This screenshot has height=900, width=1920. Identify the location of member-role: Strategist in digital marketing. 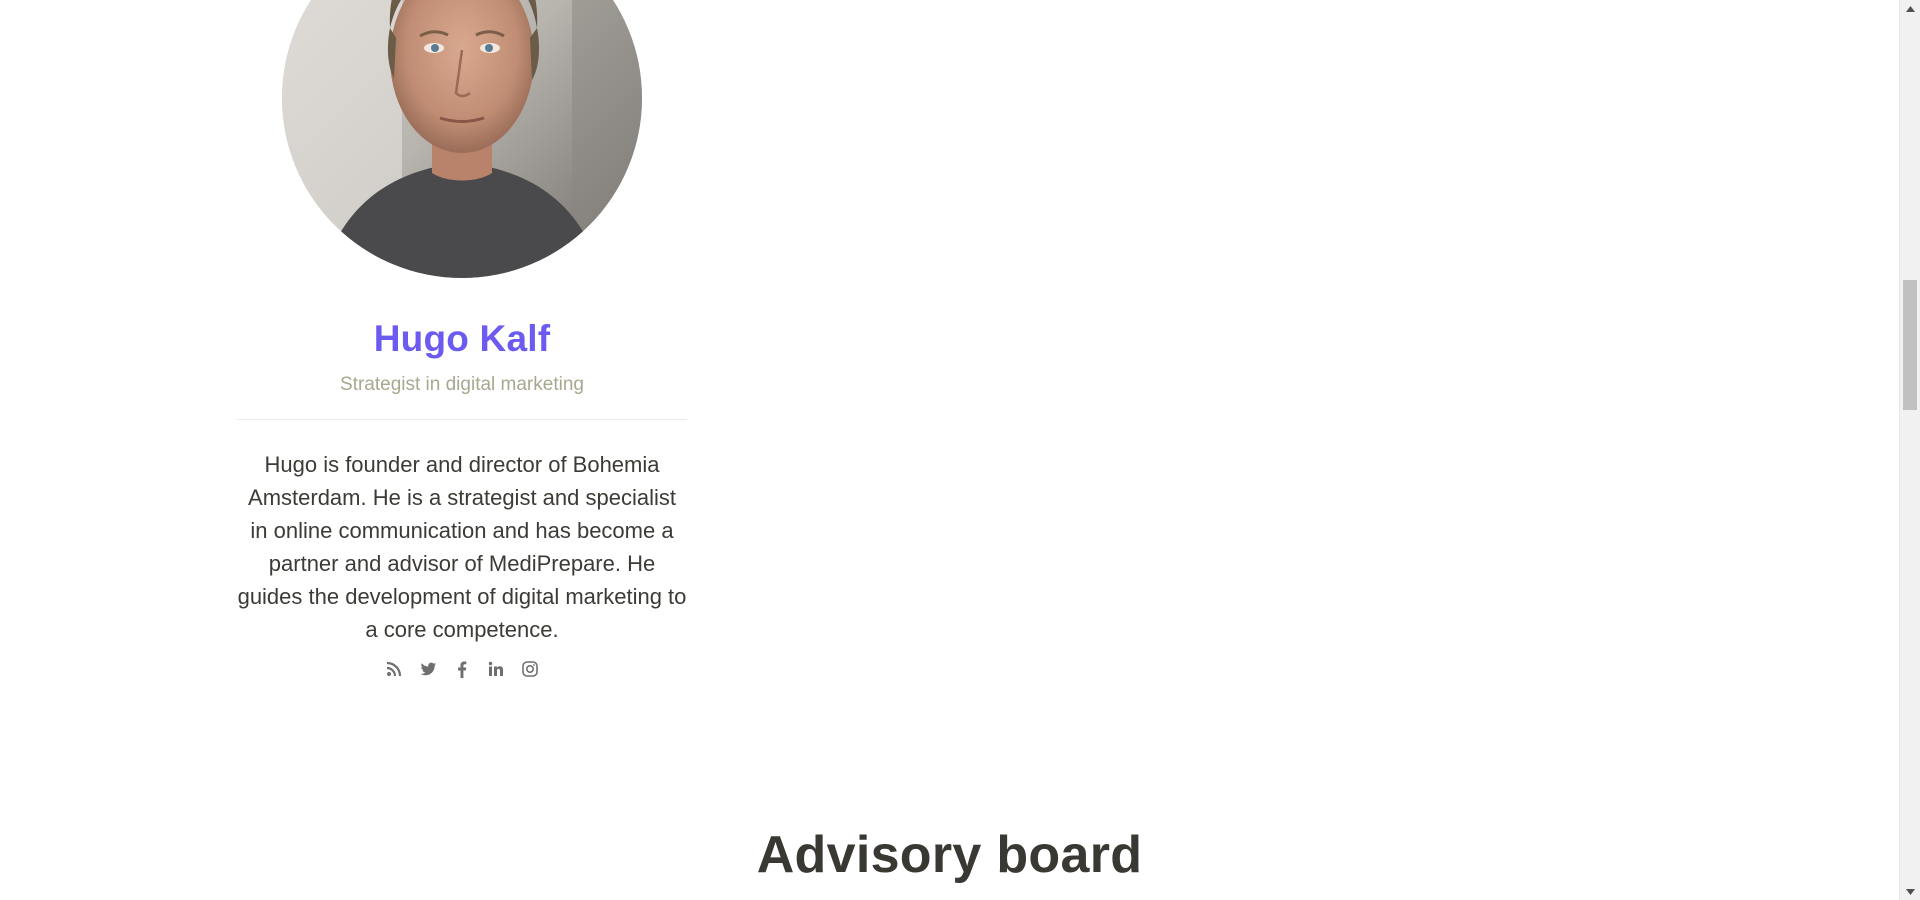
(462, 384).